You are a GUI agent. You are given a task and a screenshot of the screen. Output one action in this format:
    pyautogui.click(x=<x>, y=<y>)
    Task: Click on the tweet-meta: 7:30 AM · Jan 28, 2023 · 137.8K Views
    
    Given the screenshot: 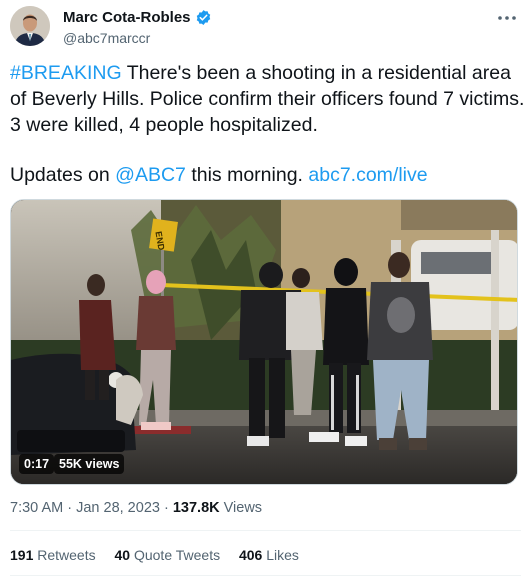 What is the action you would take?
    pyautogui.click(x=136, y=508)
    